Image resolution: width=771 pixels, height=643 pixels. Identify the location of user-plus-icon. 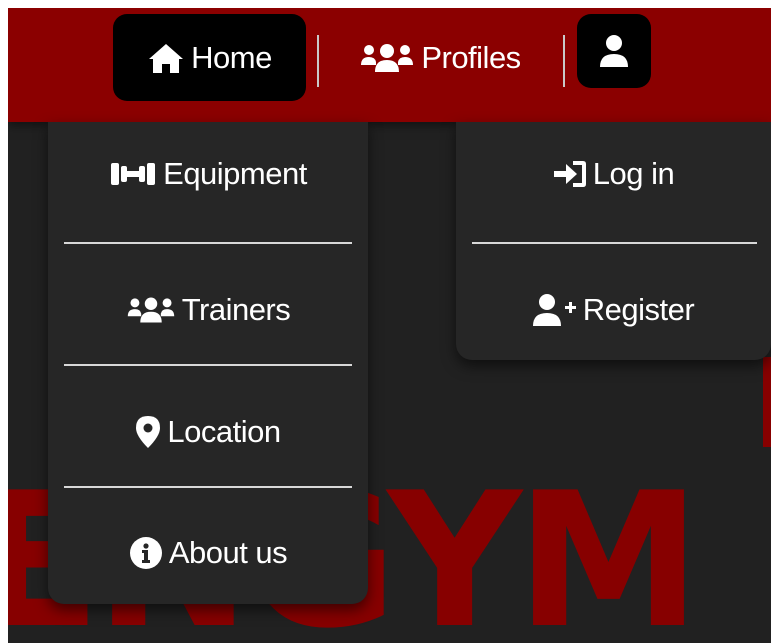
(554, 310).